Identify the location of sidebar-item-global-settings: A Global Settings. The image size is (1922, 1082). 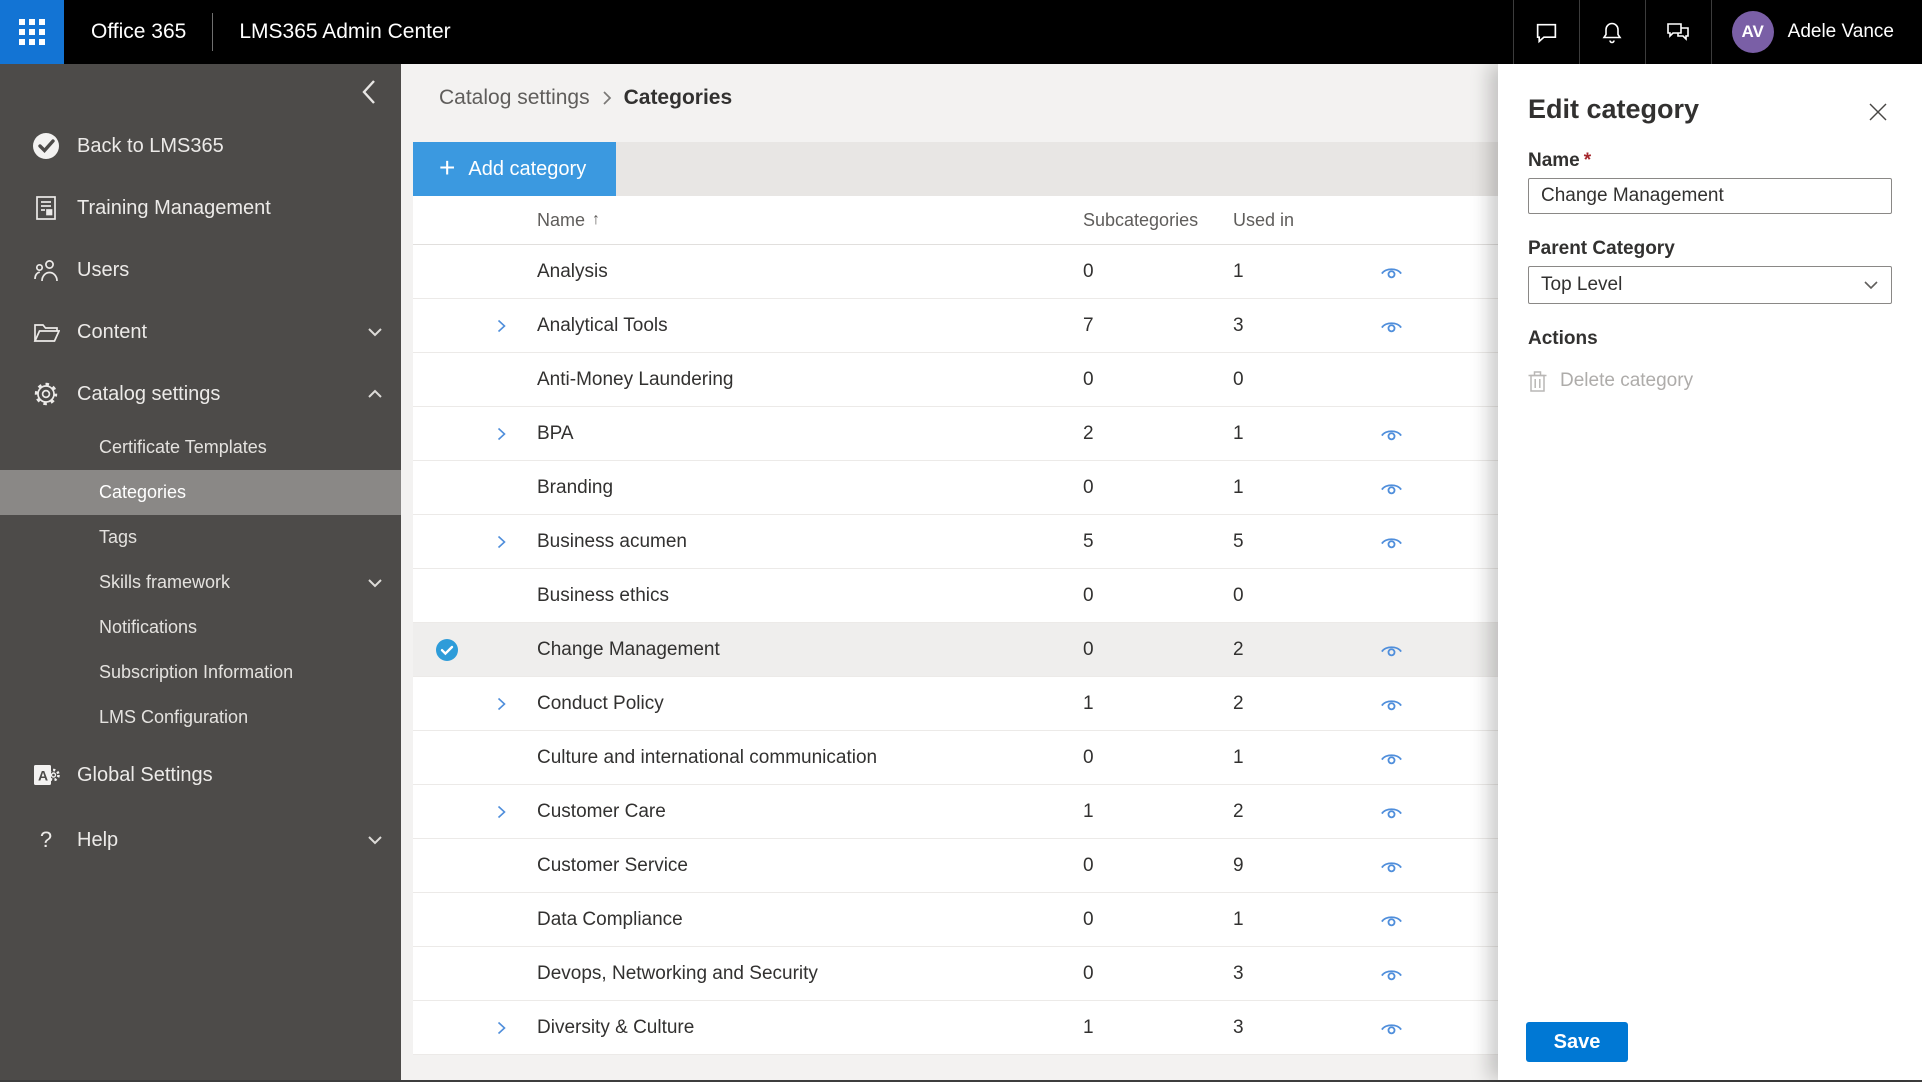
(200, 775).